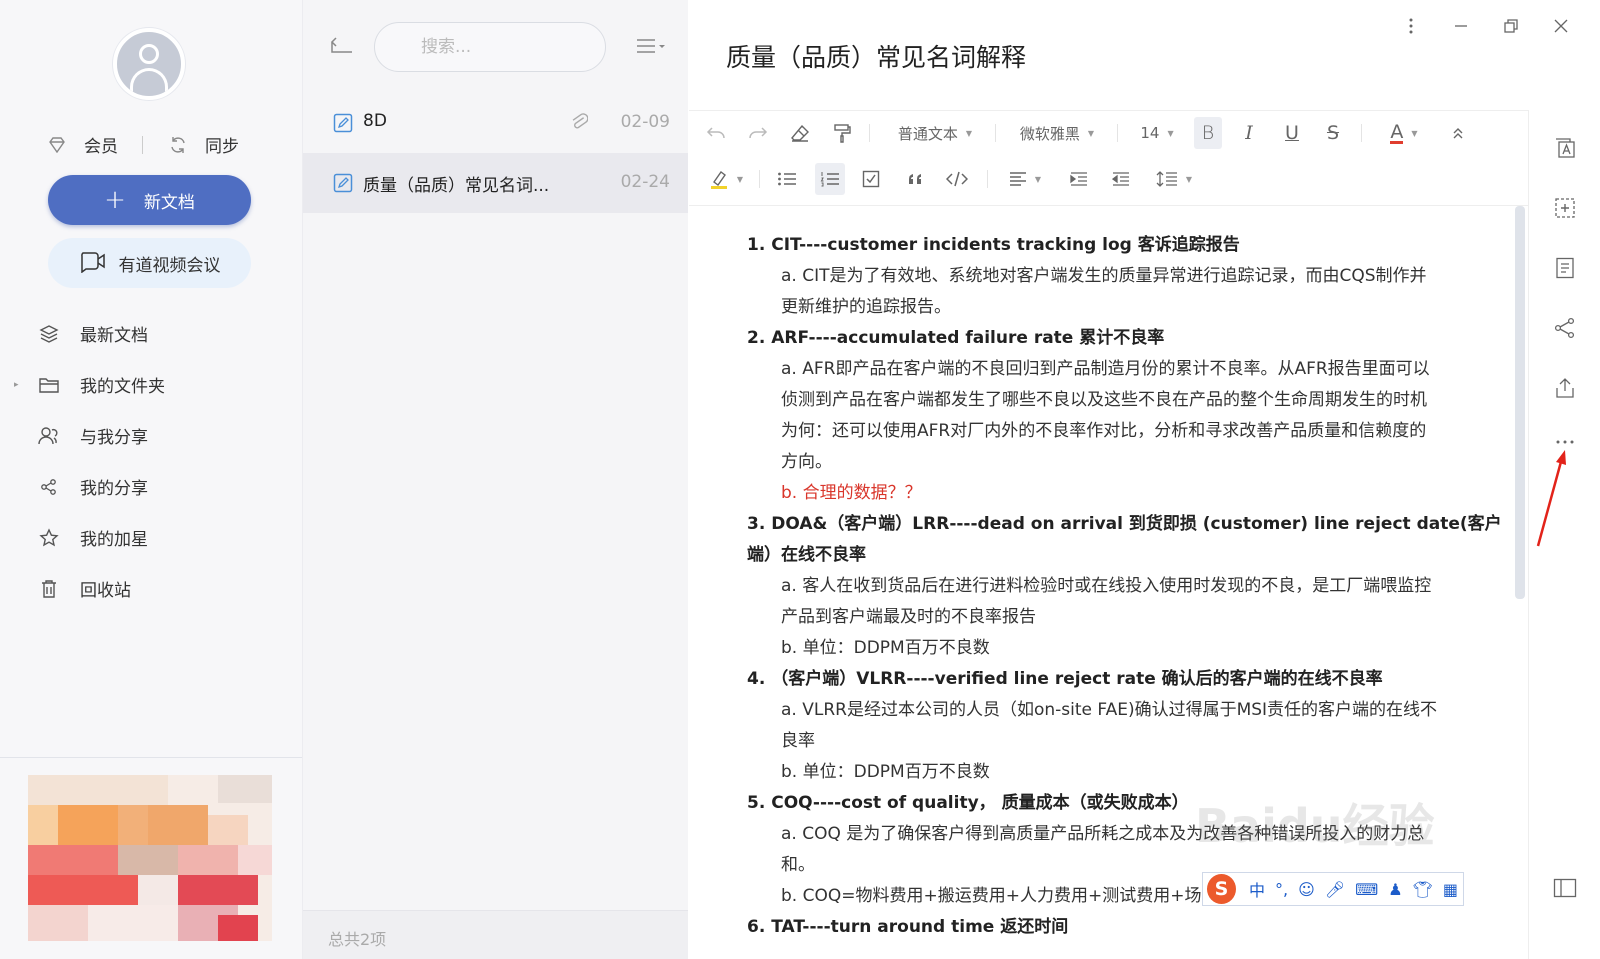  Describe the element at coordinates (495, 123) in the screenshot. I see `list-item: 8D 02-09` at that location.